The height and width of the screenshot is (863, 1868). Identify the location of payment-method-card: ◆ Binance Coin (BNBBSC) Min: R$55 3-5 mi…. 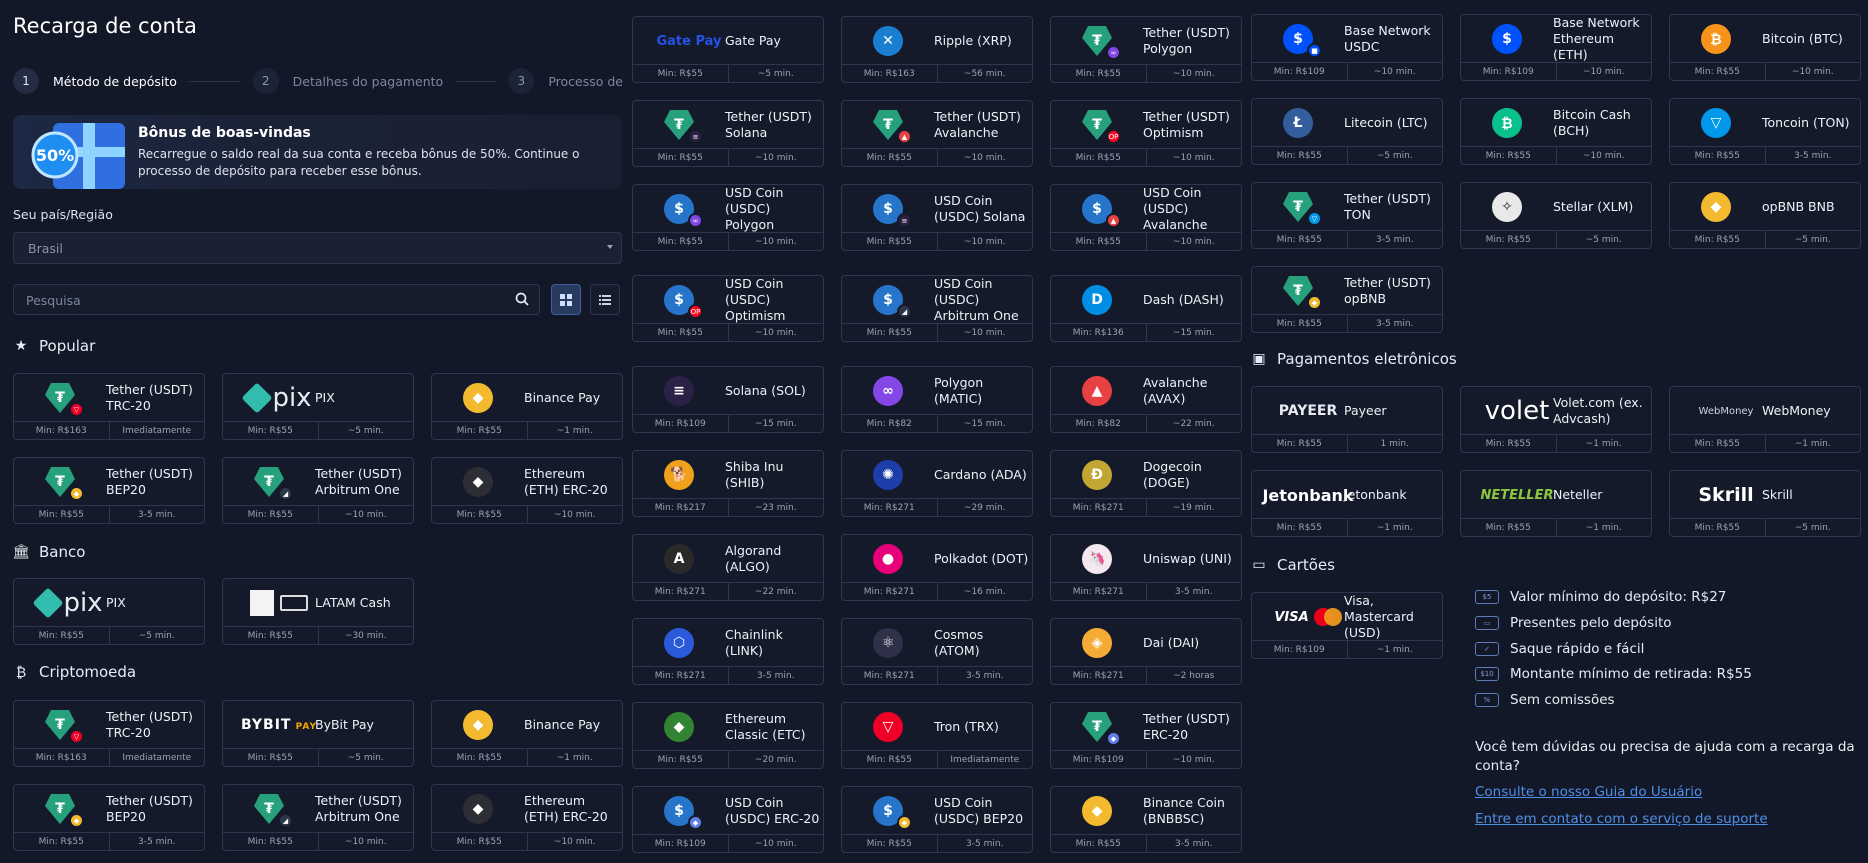
(1146, 819).